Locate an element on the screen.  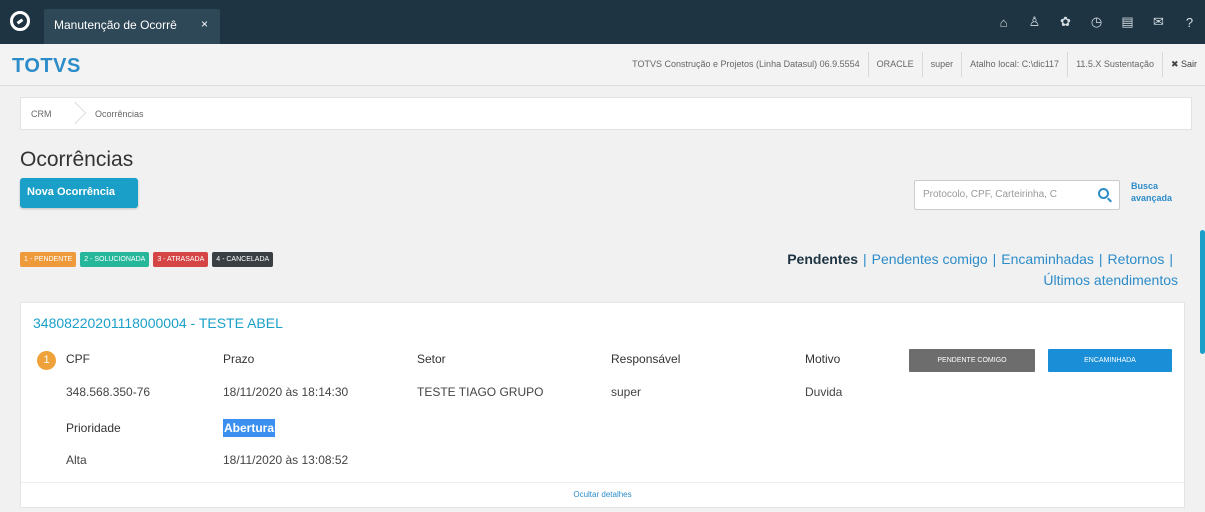
scrollbar-thumb is located at coordinates (1202, 292).